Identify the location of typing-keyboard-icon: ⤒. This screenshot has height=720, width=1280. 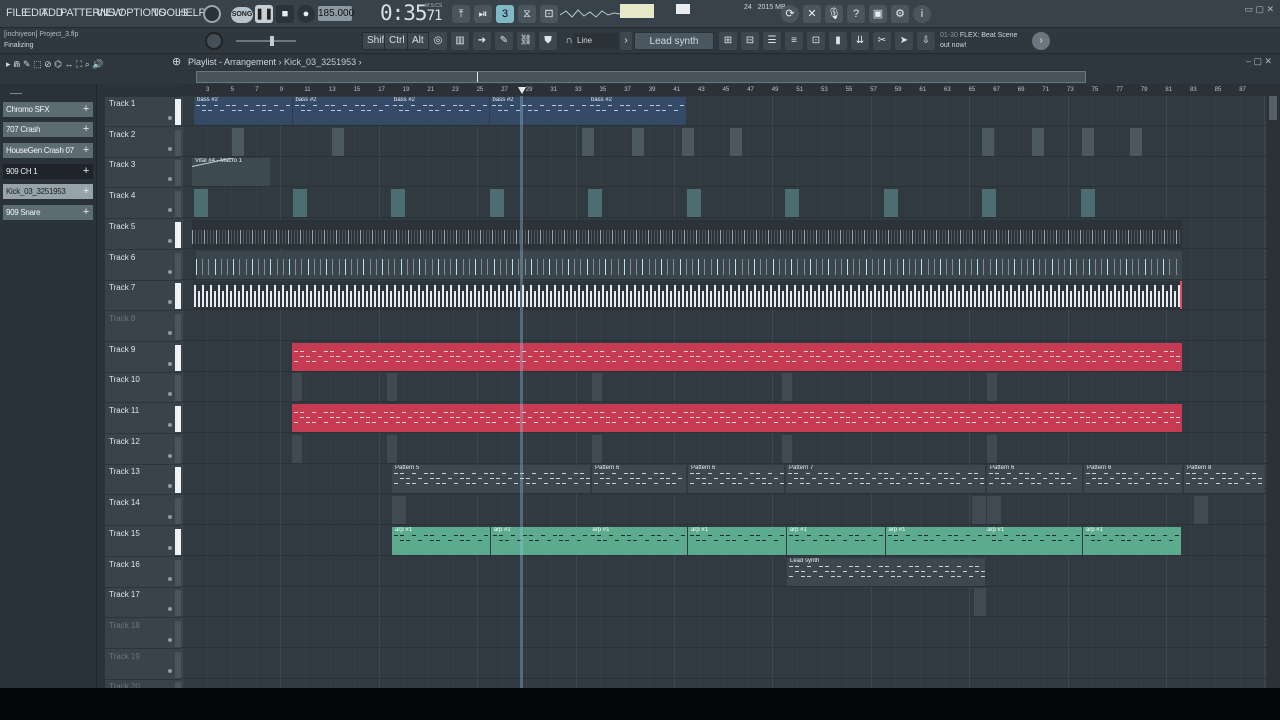
(461, 14).